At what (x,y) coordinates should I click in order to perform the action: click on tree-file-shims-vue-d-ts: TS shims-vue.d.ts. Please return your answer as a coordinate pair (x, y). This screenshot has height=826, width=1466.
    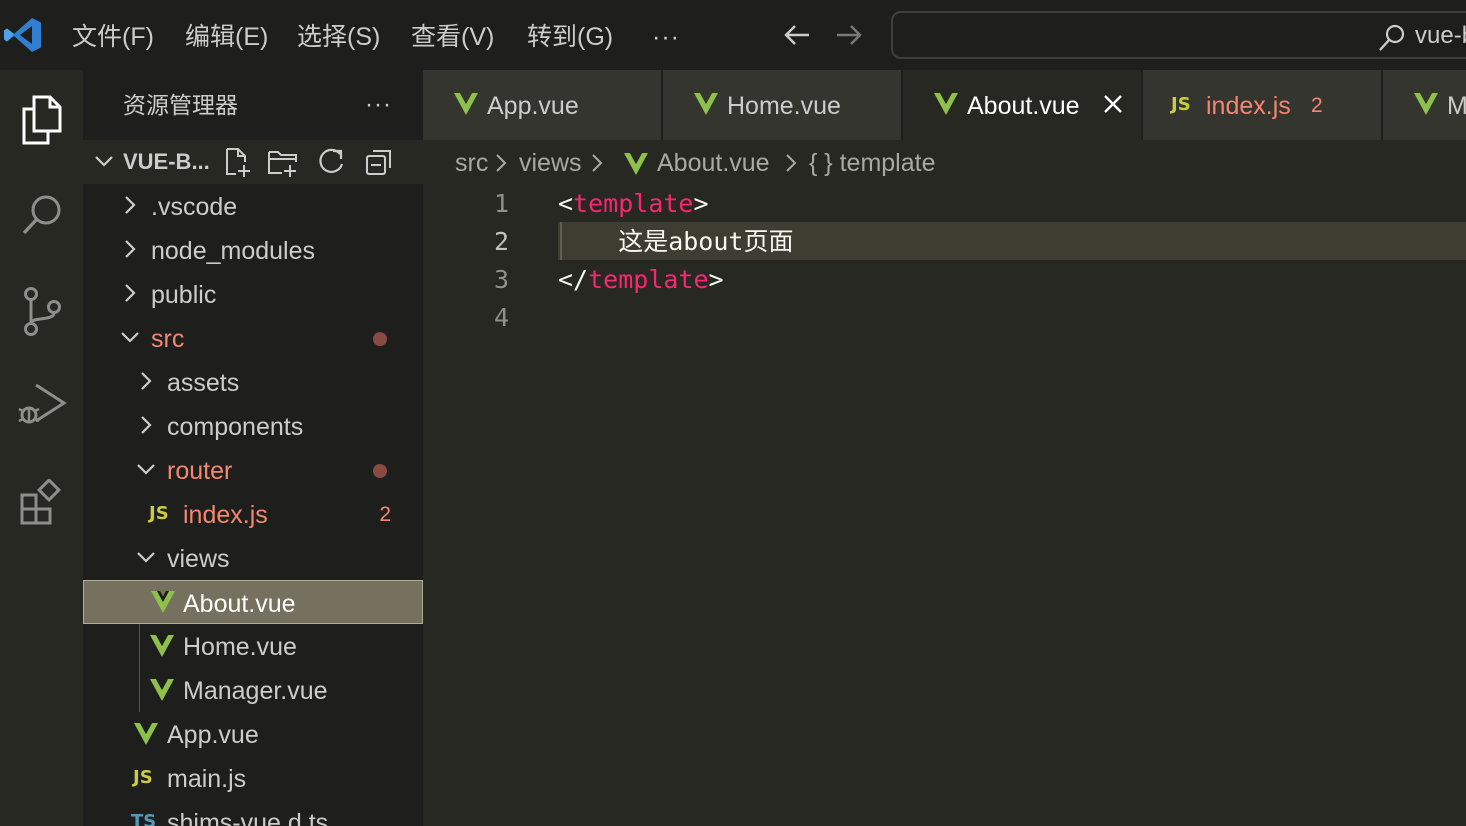
    Looking at the image, I should click on (253, 813).